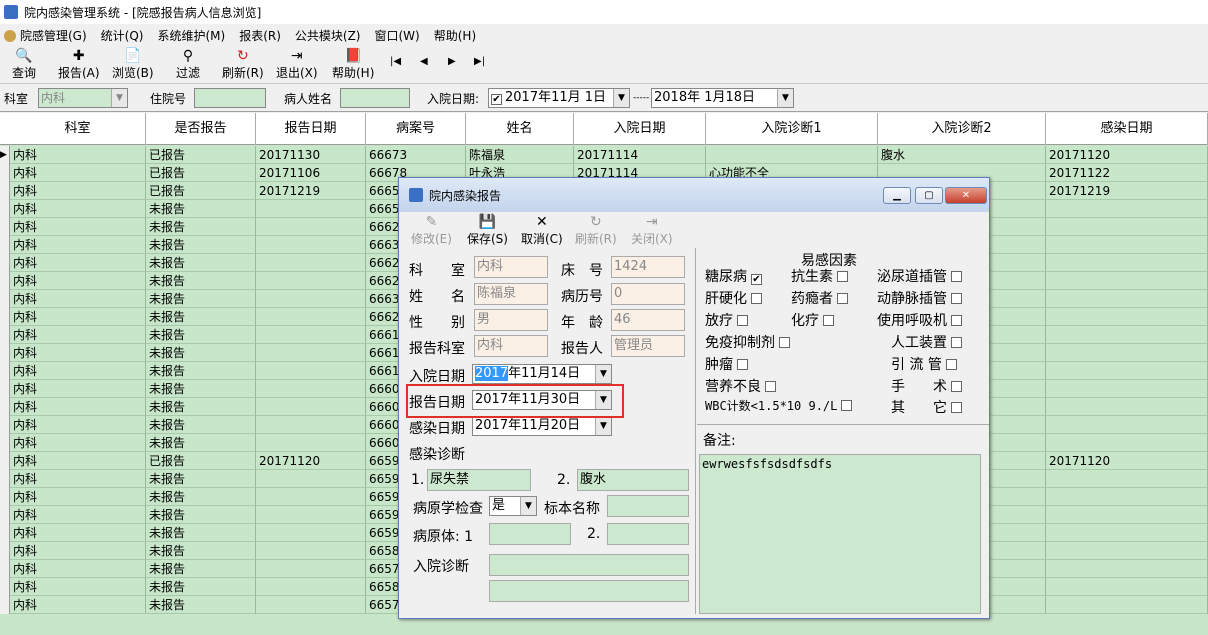  I want to click on column-header: 入院日期, so click(640, 129).